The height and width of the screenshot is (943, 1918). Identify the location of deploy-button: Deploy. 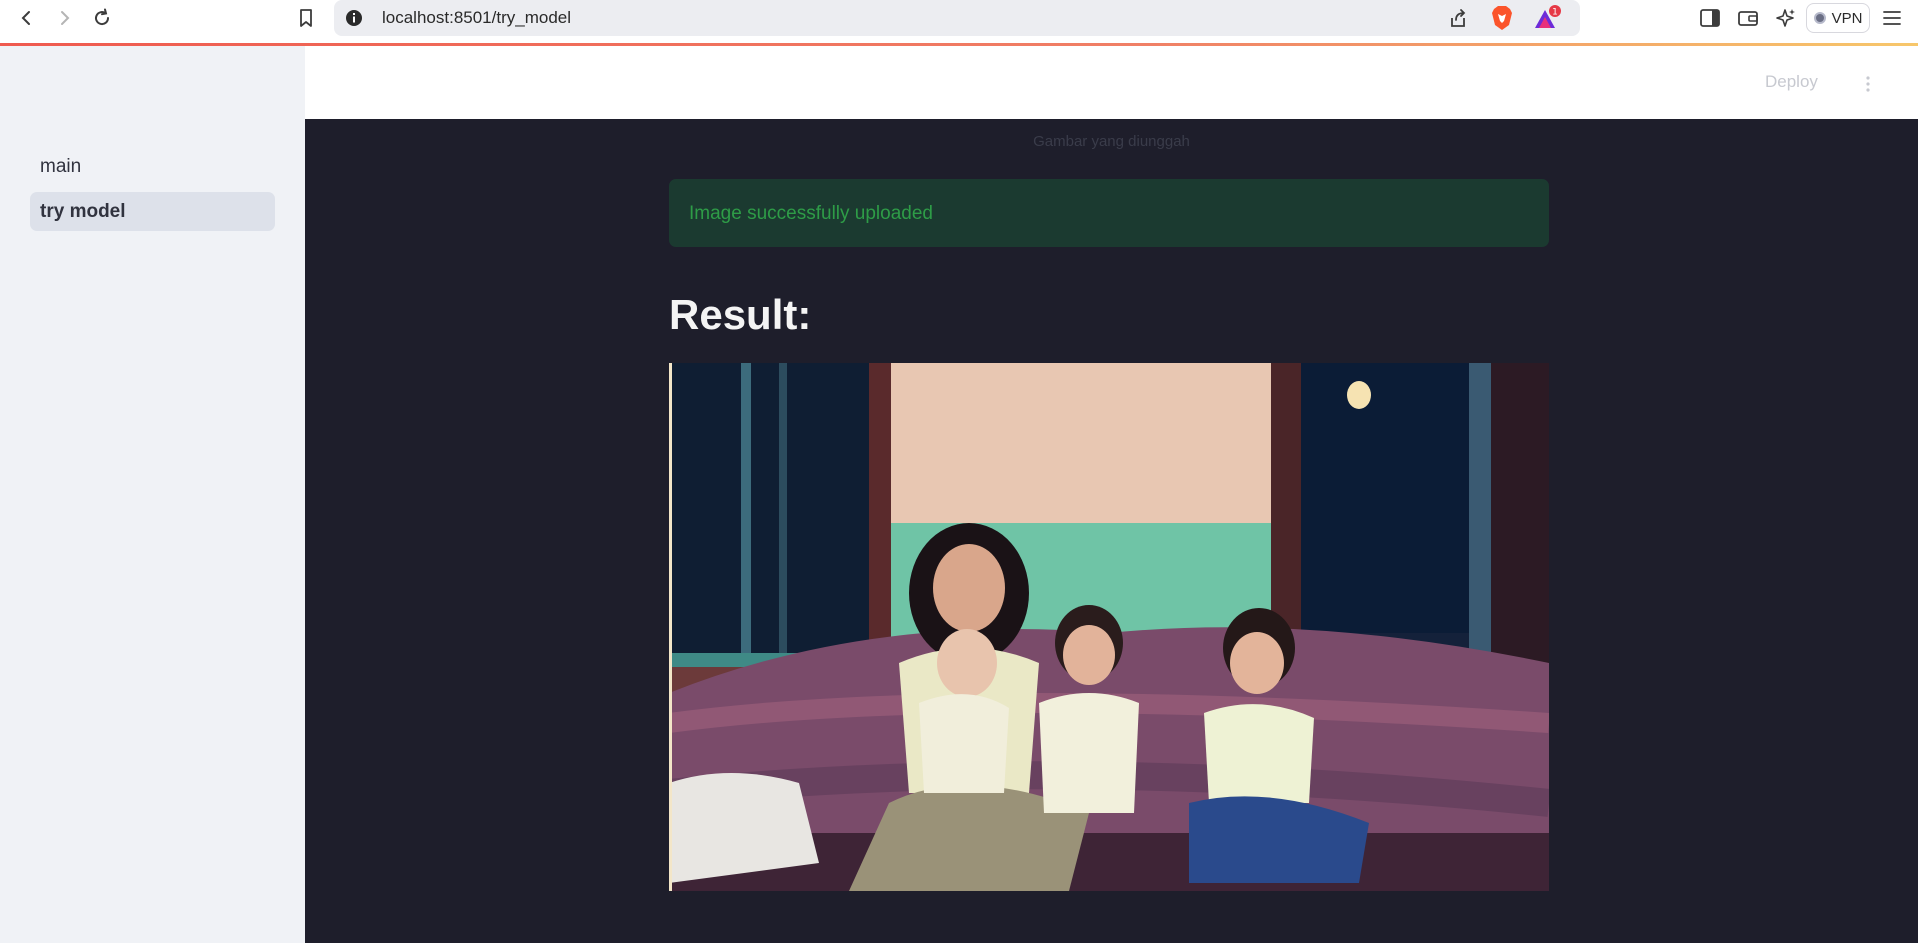
(1791, 82).